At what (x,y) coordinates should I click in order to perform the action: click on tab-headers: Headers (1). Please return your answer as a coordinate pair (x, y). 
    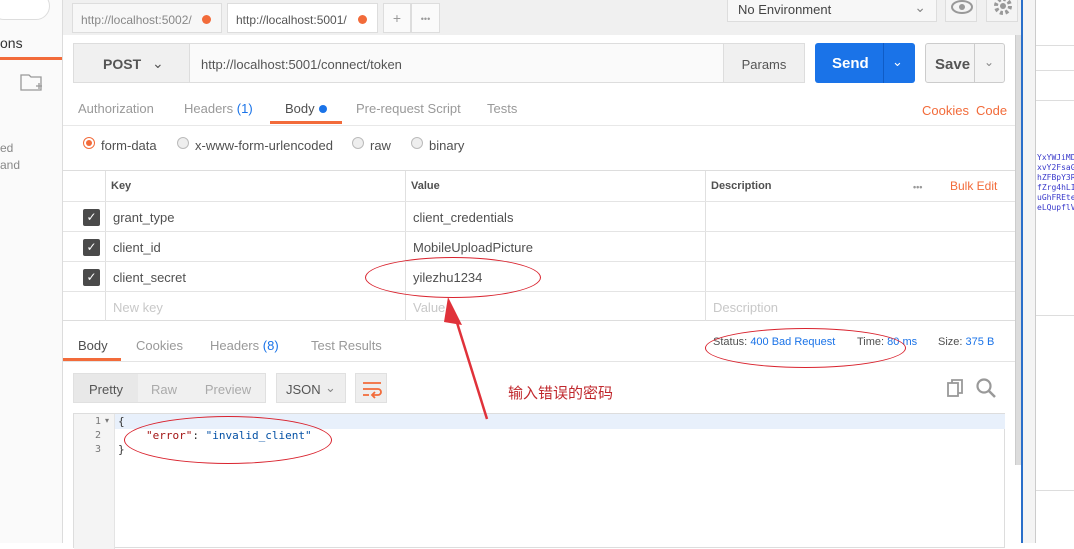
    Looking at the image, I should click on (218, 108).